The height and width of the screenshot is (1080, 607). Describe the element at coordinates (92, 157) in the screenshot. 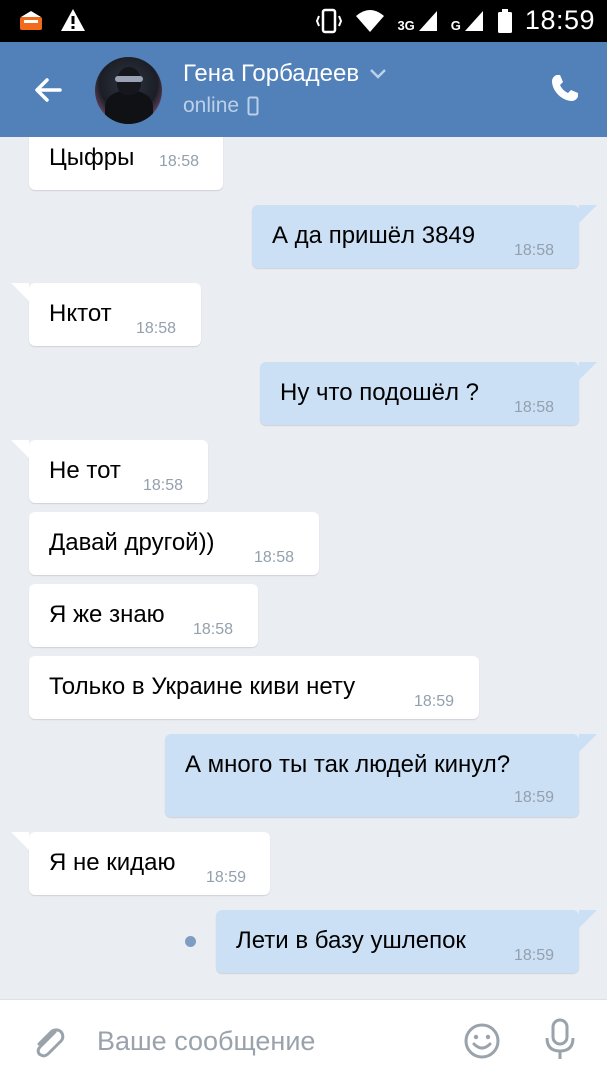

I see `message-text: Цыфры` at that location.